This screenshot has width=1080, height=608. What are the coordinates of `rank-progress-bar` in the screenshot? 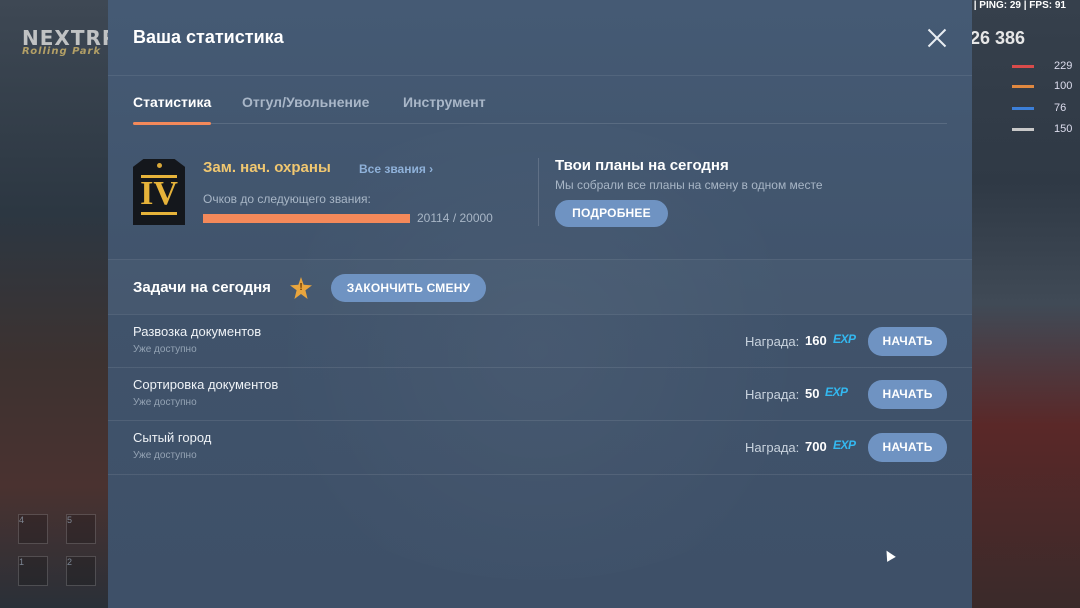 It's located at (306, 218).